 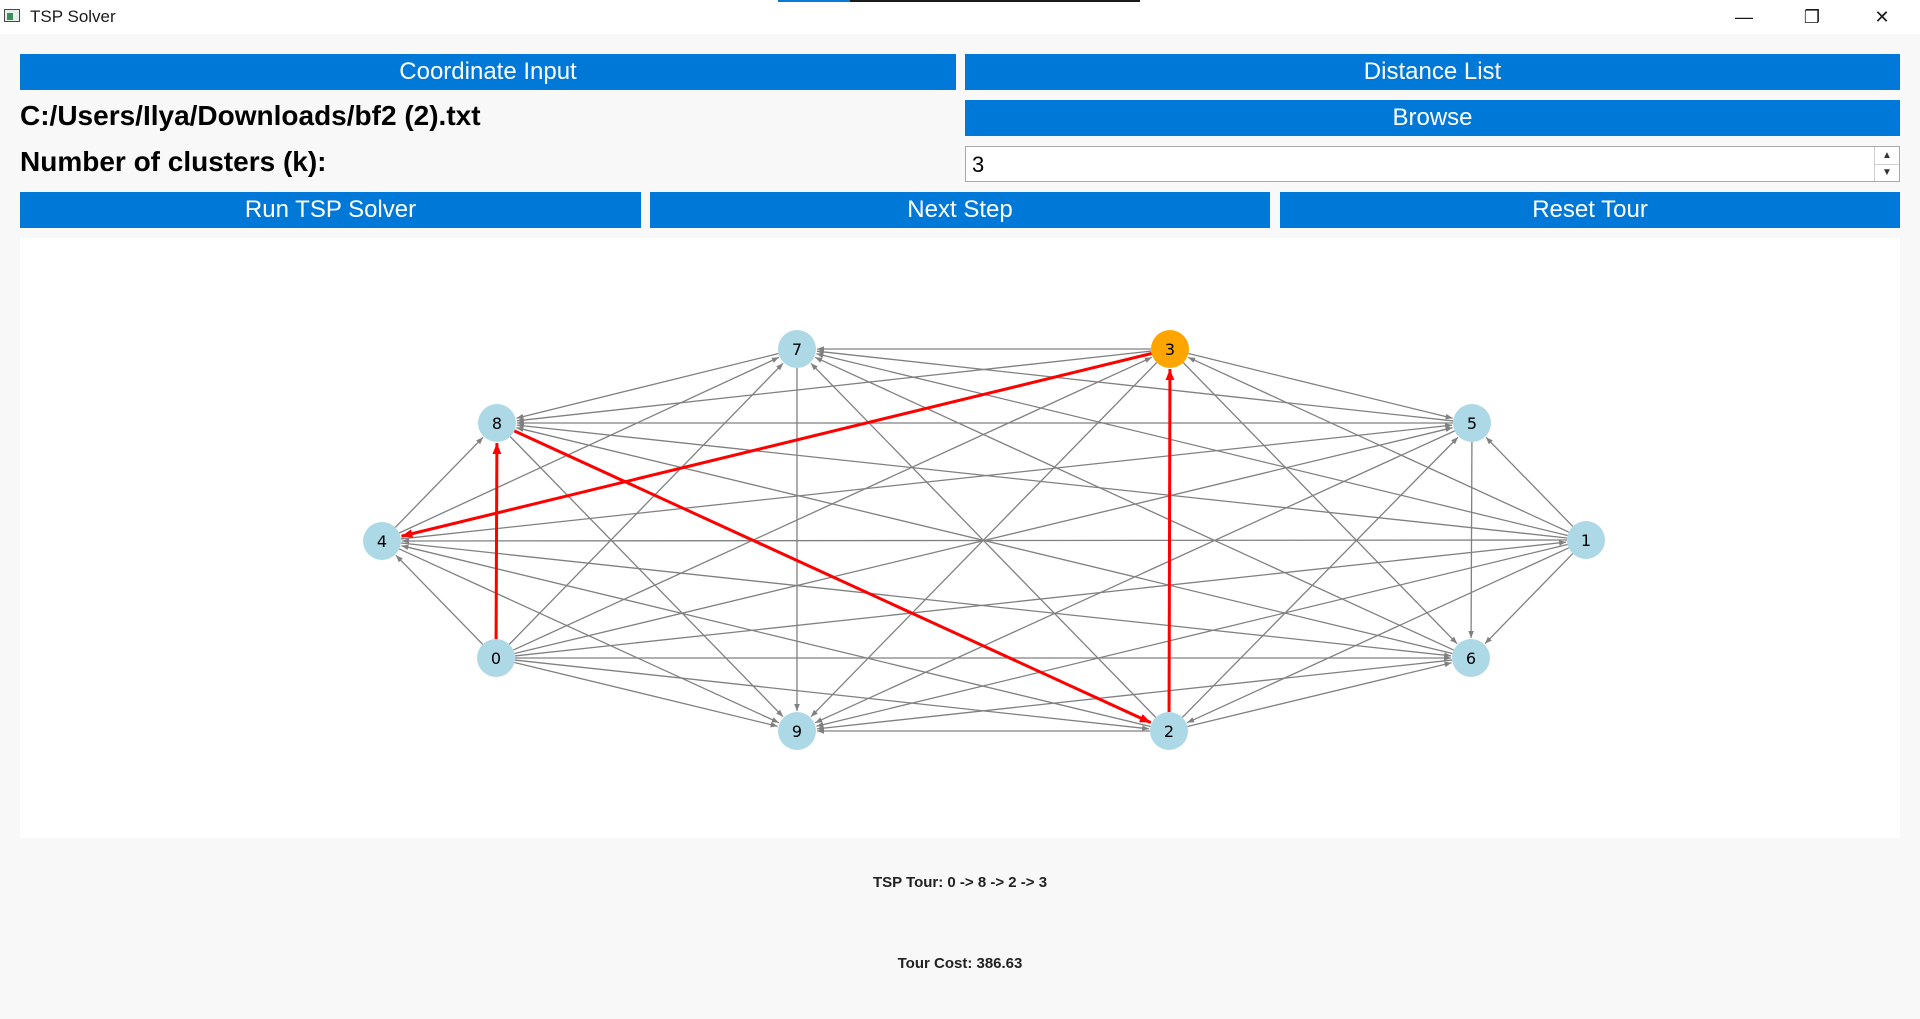 I want to click on app-icon, so click(x=12, y=15).